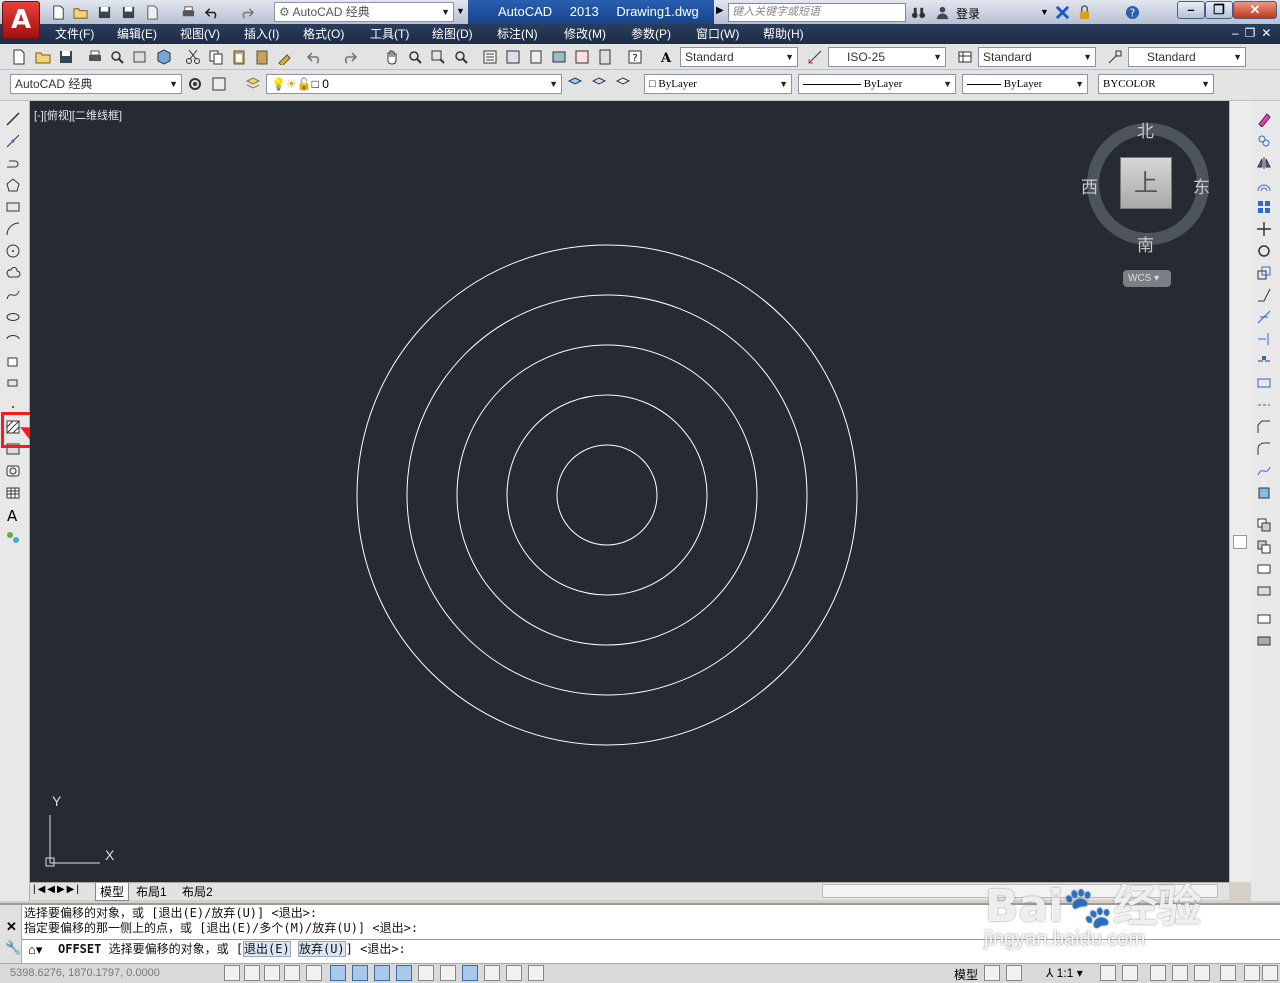 Image resolution: width=1280 pixels, height=983 pixels. I want to click on wcs-menu: WCS ▾, so click(1147, 278).